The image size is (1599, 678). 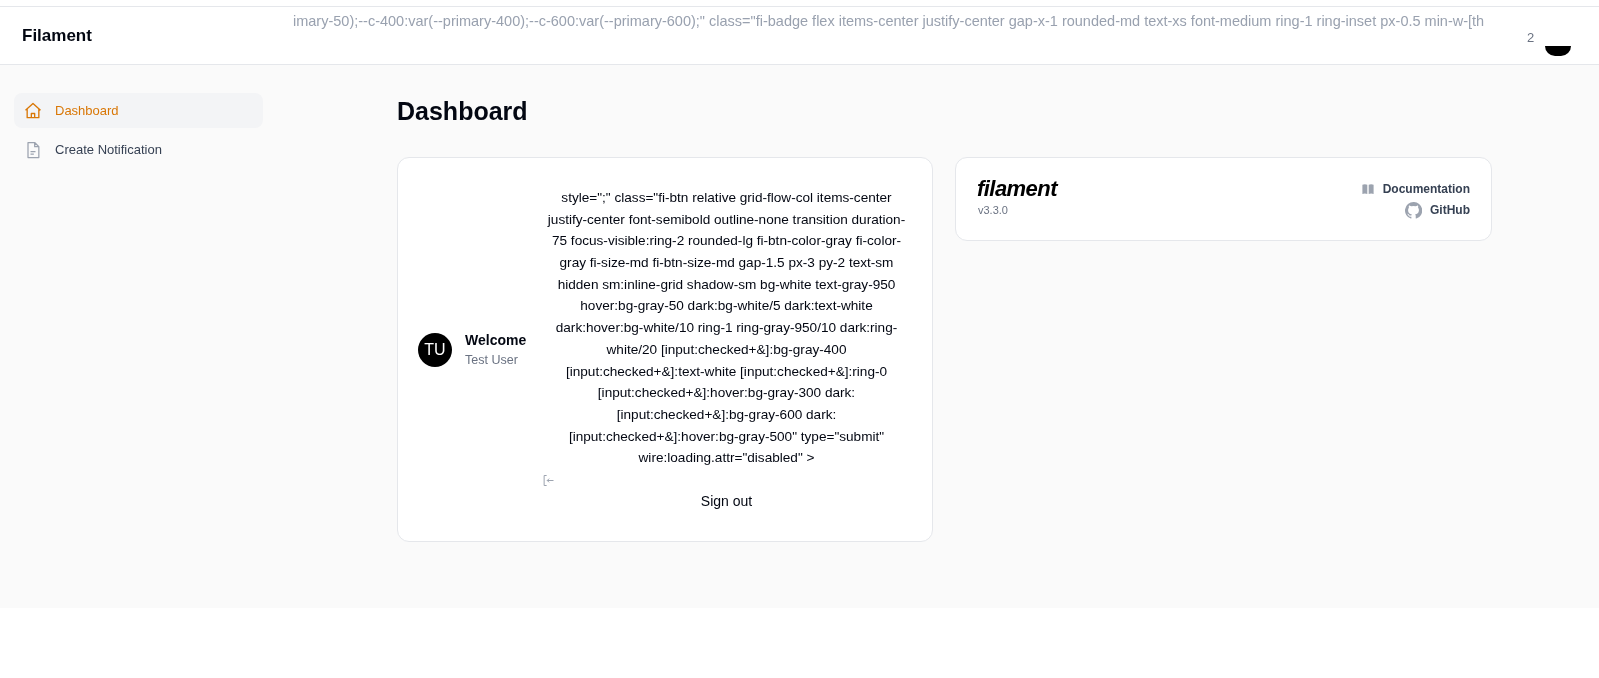 I want to click on github-icon, so click(x=1413, y=210).